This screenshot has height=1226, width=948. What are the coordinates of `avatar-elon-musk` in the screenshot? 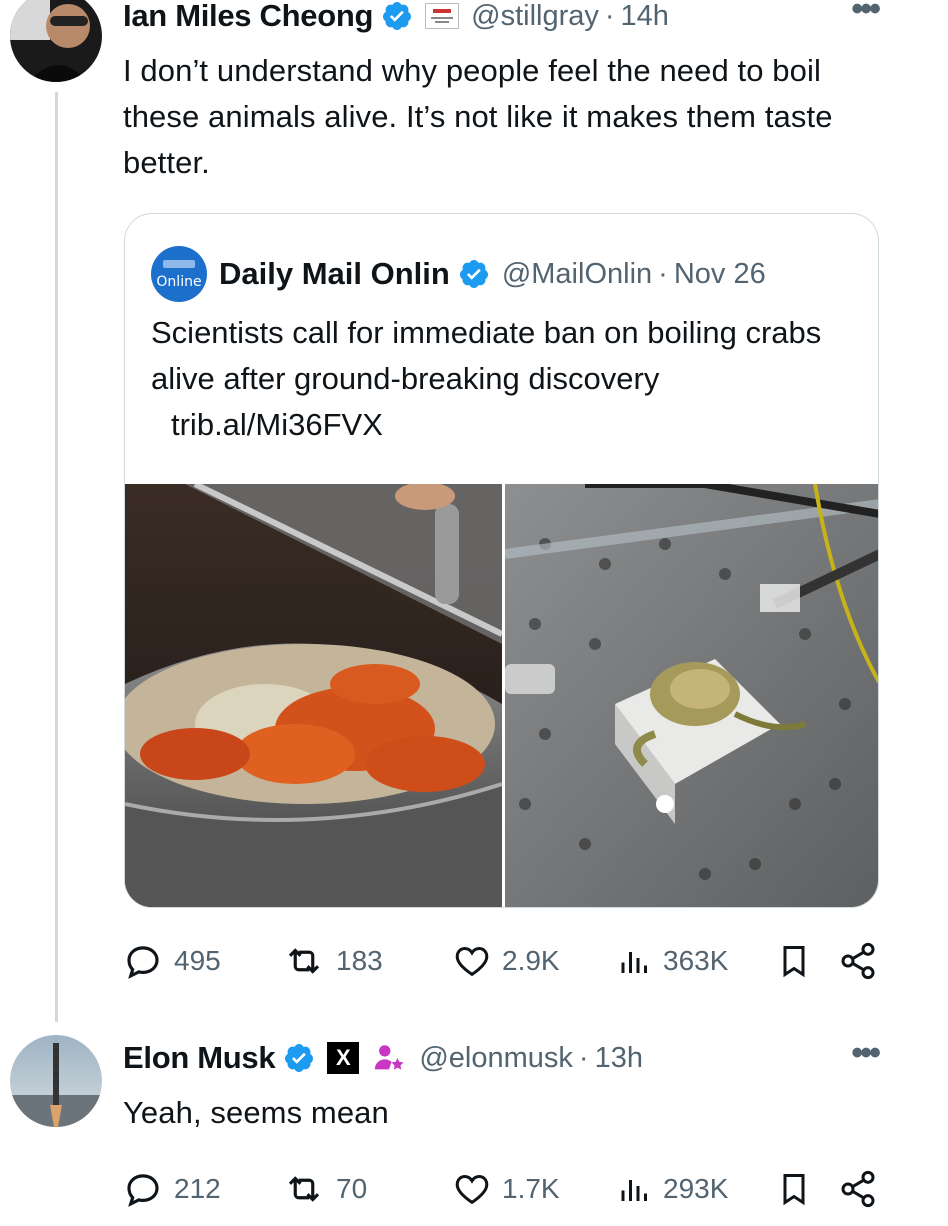 It's located at (56, 1081).